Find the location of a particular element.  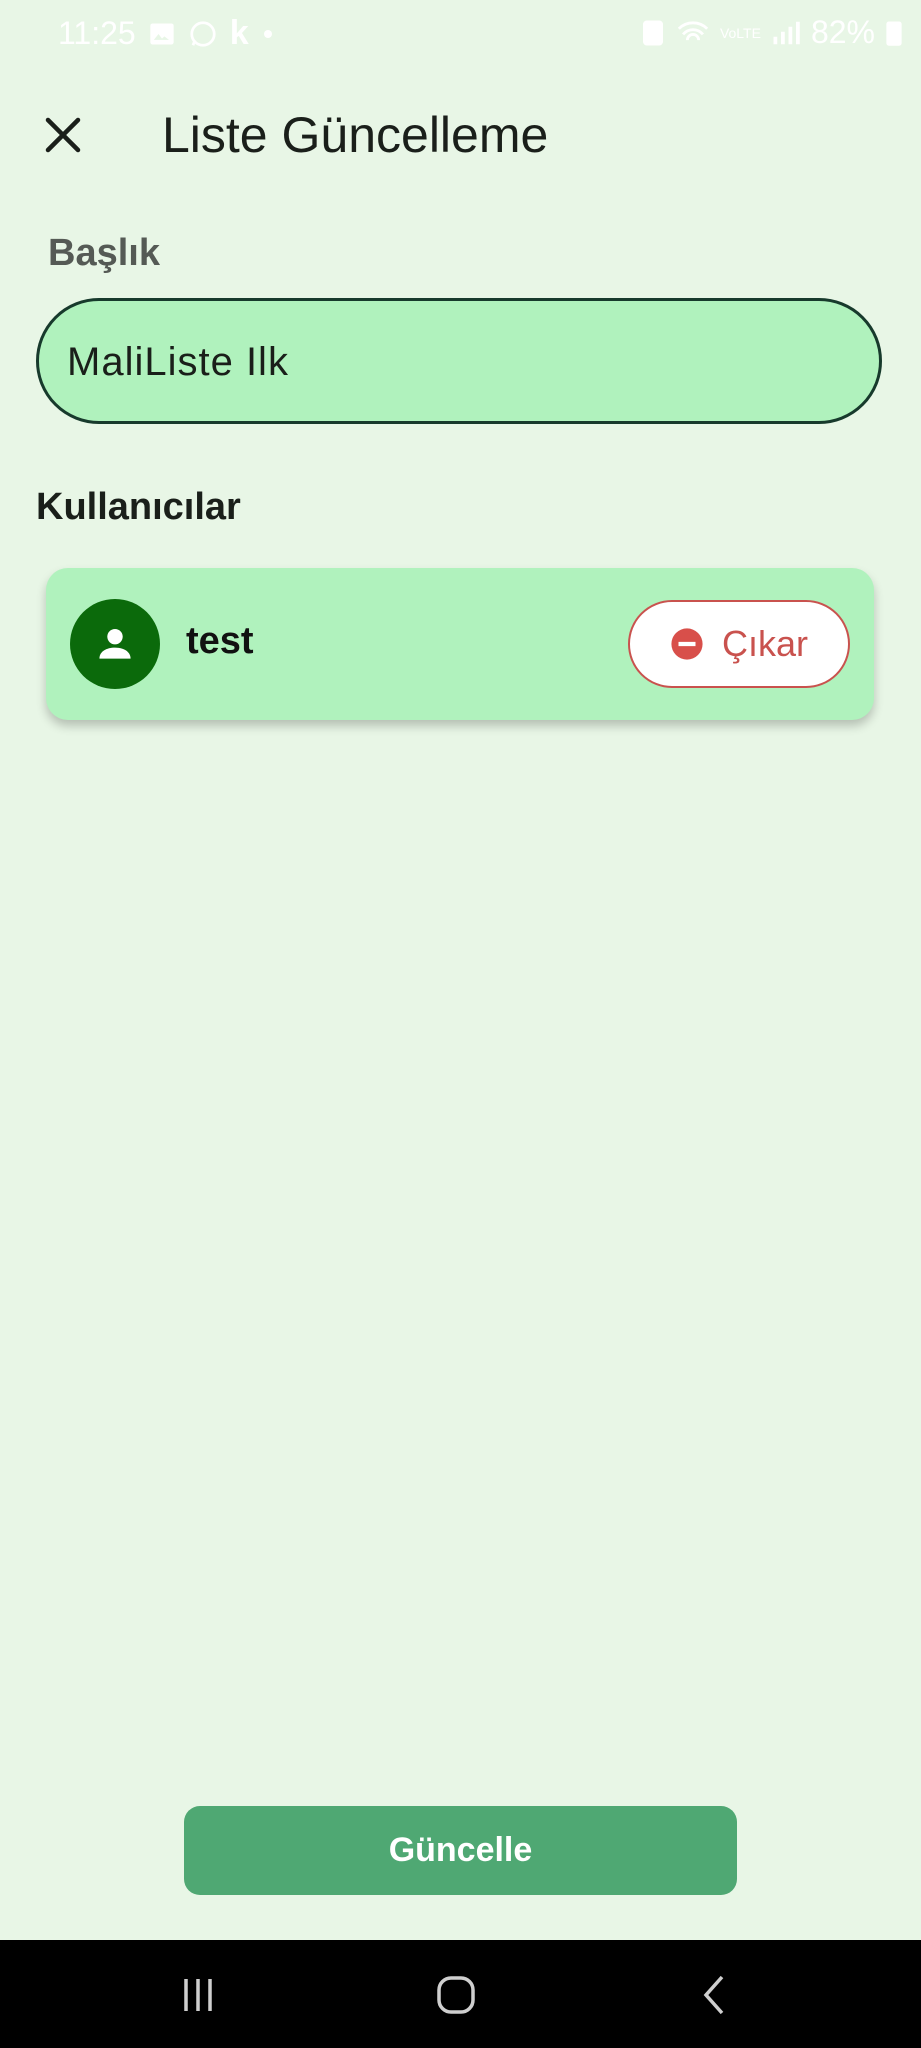

back-button is located at coordinates (714, 1995).